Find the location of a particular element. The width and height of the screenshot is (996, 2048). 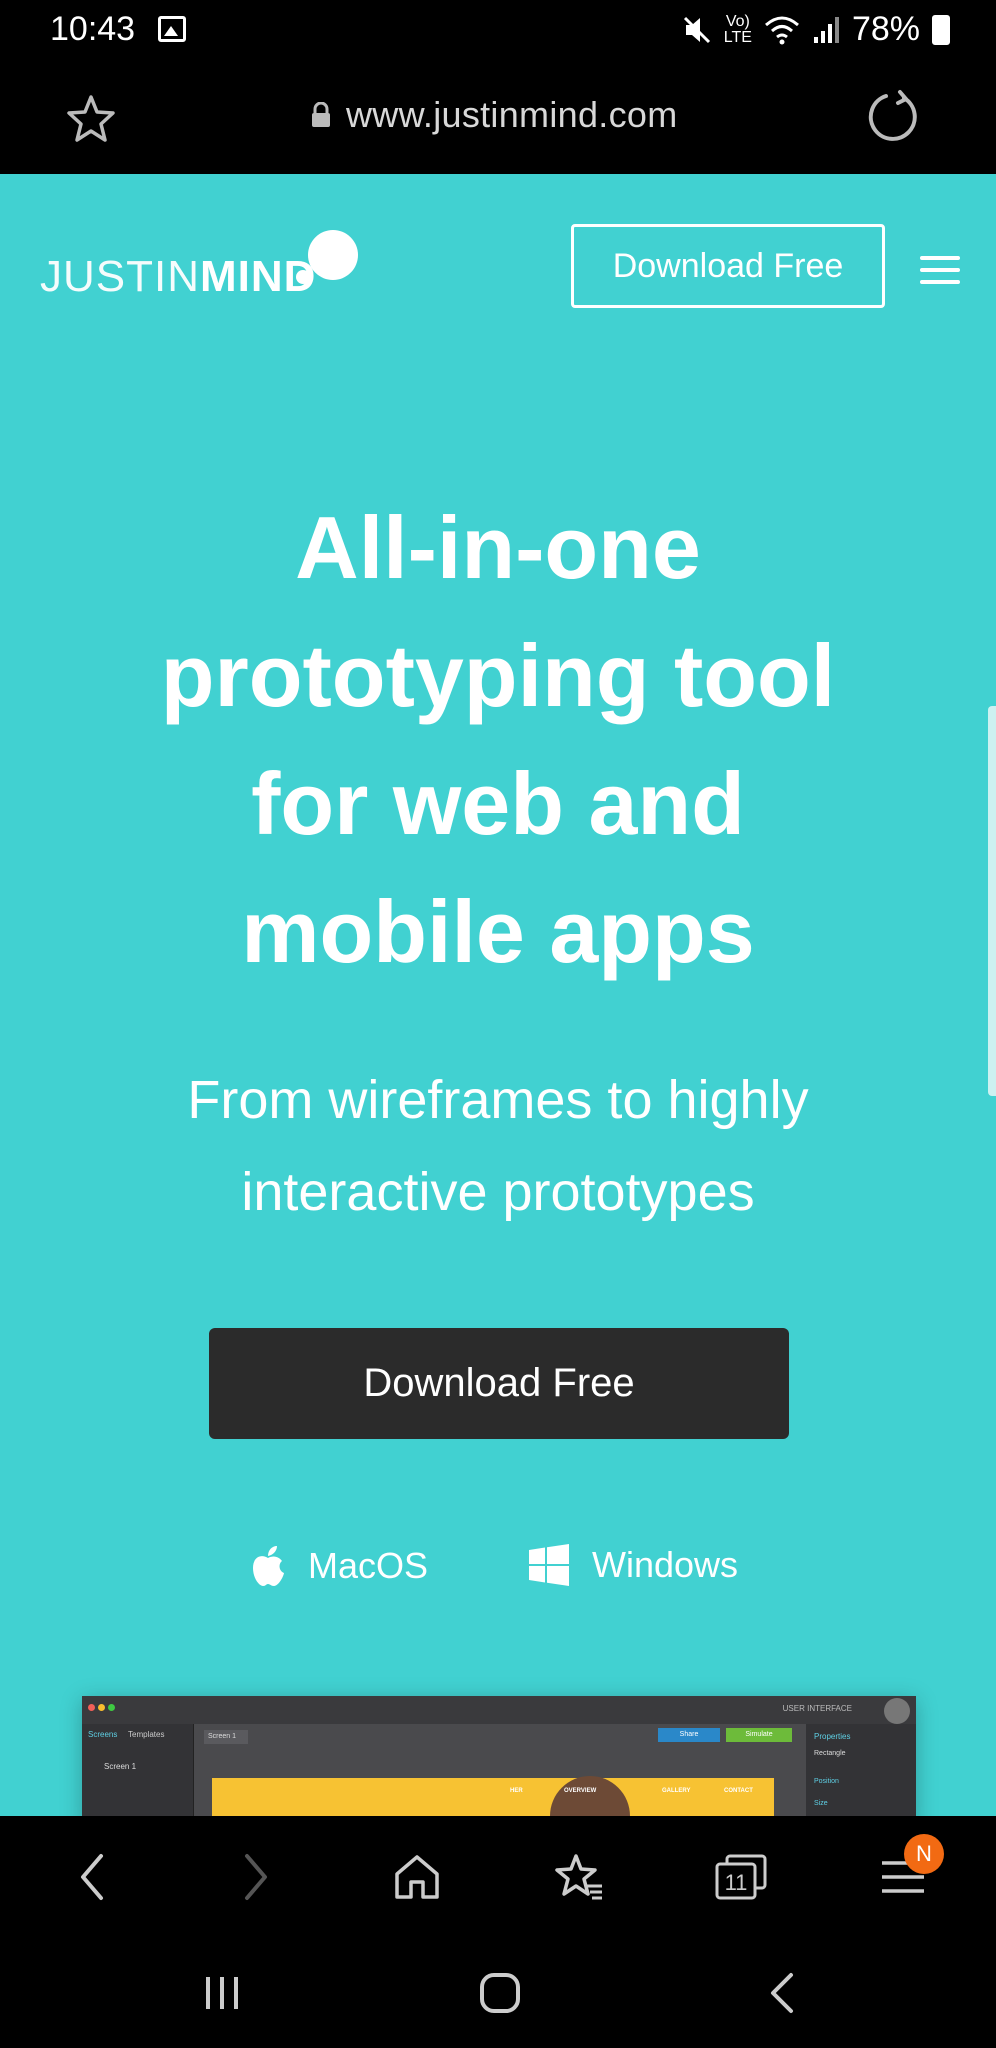

preview-nav-item: HER is located at coordinates (516, 1791).